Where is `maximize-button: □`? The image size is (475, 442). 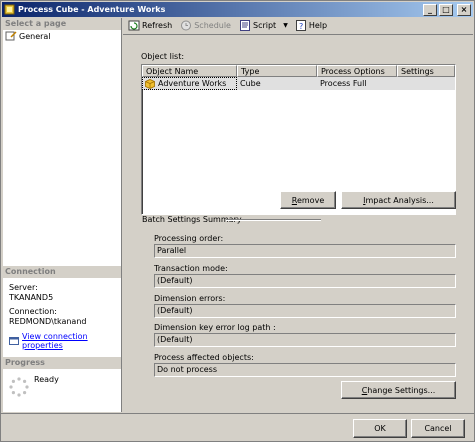 maximize-button: □ is located at coordinates (446, 9).